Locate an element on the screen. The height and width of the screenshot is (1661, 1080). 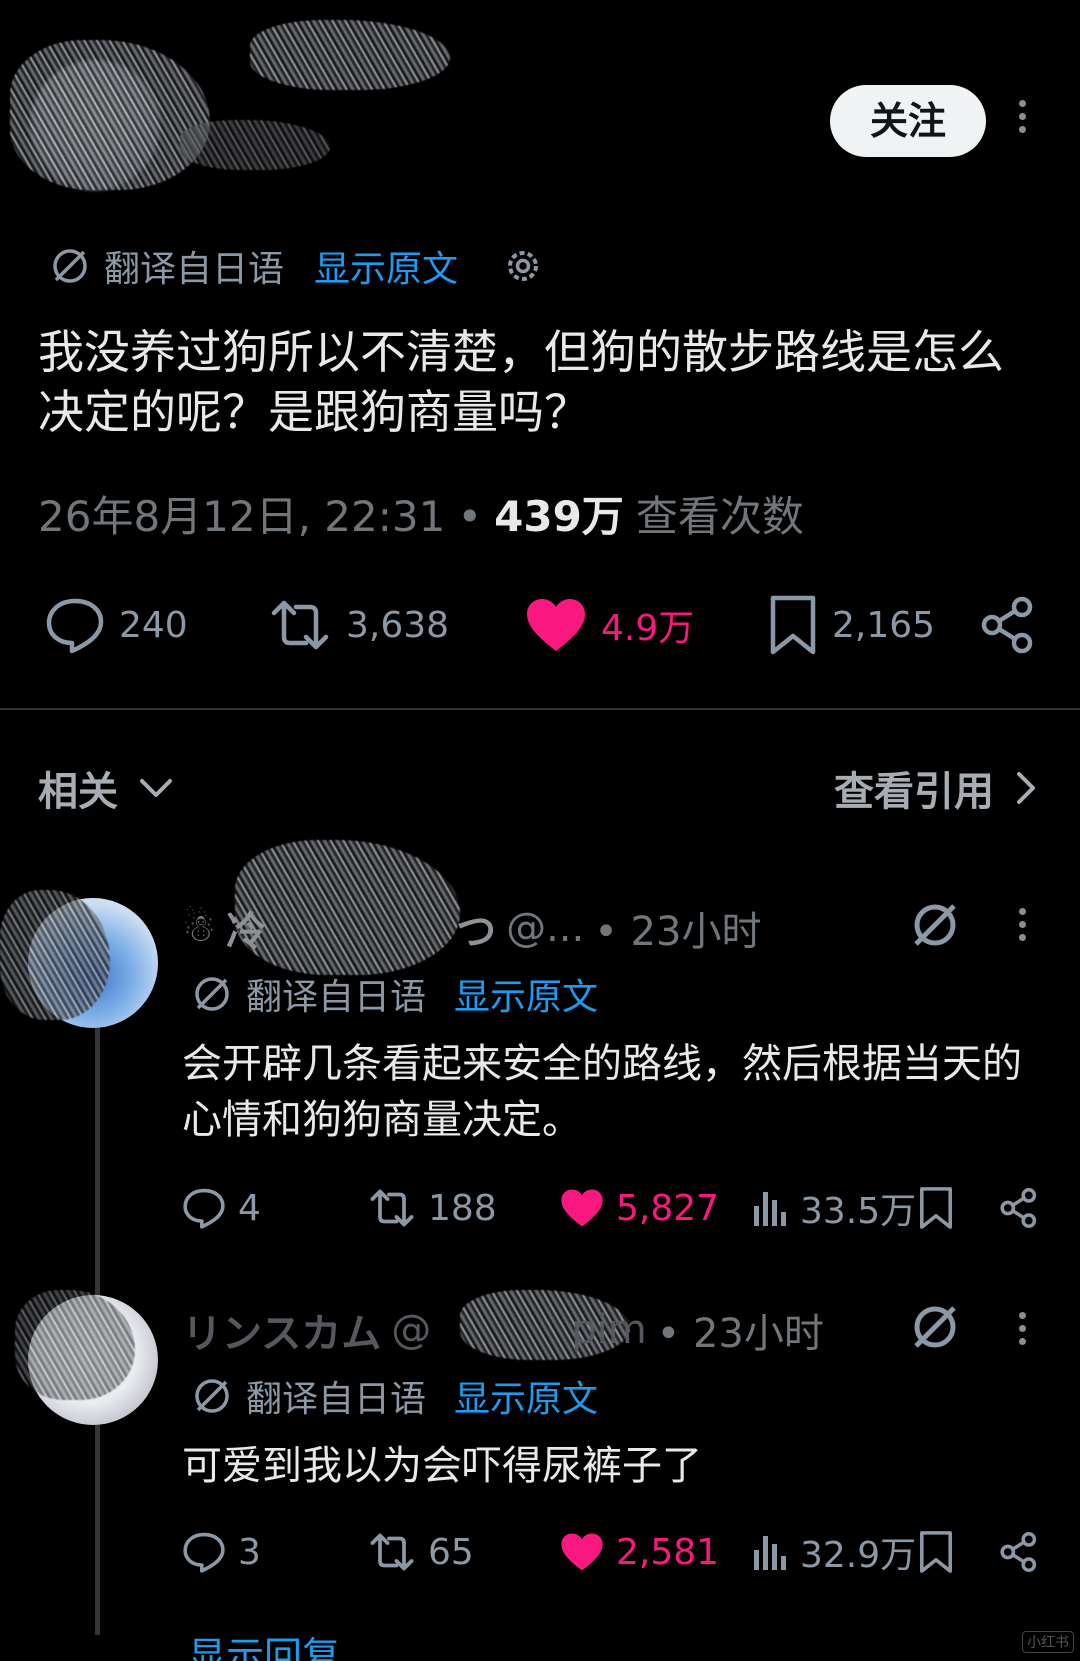
reply-button: 3 is located at coordinates (221, 1552).